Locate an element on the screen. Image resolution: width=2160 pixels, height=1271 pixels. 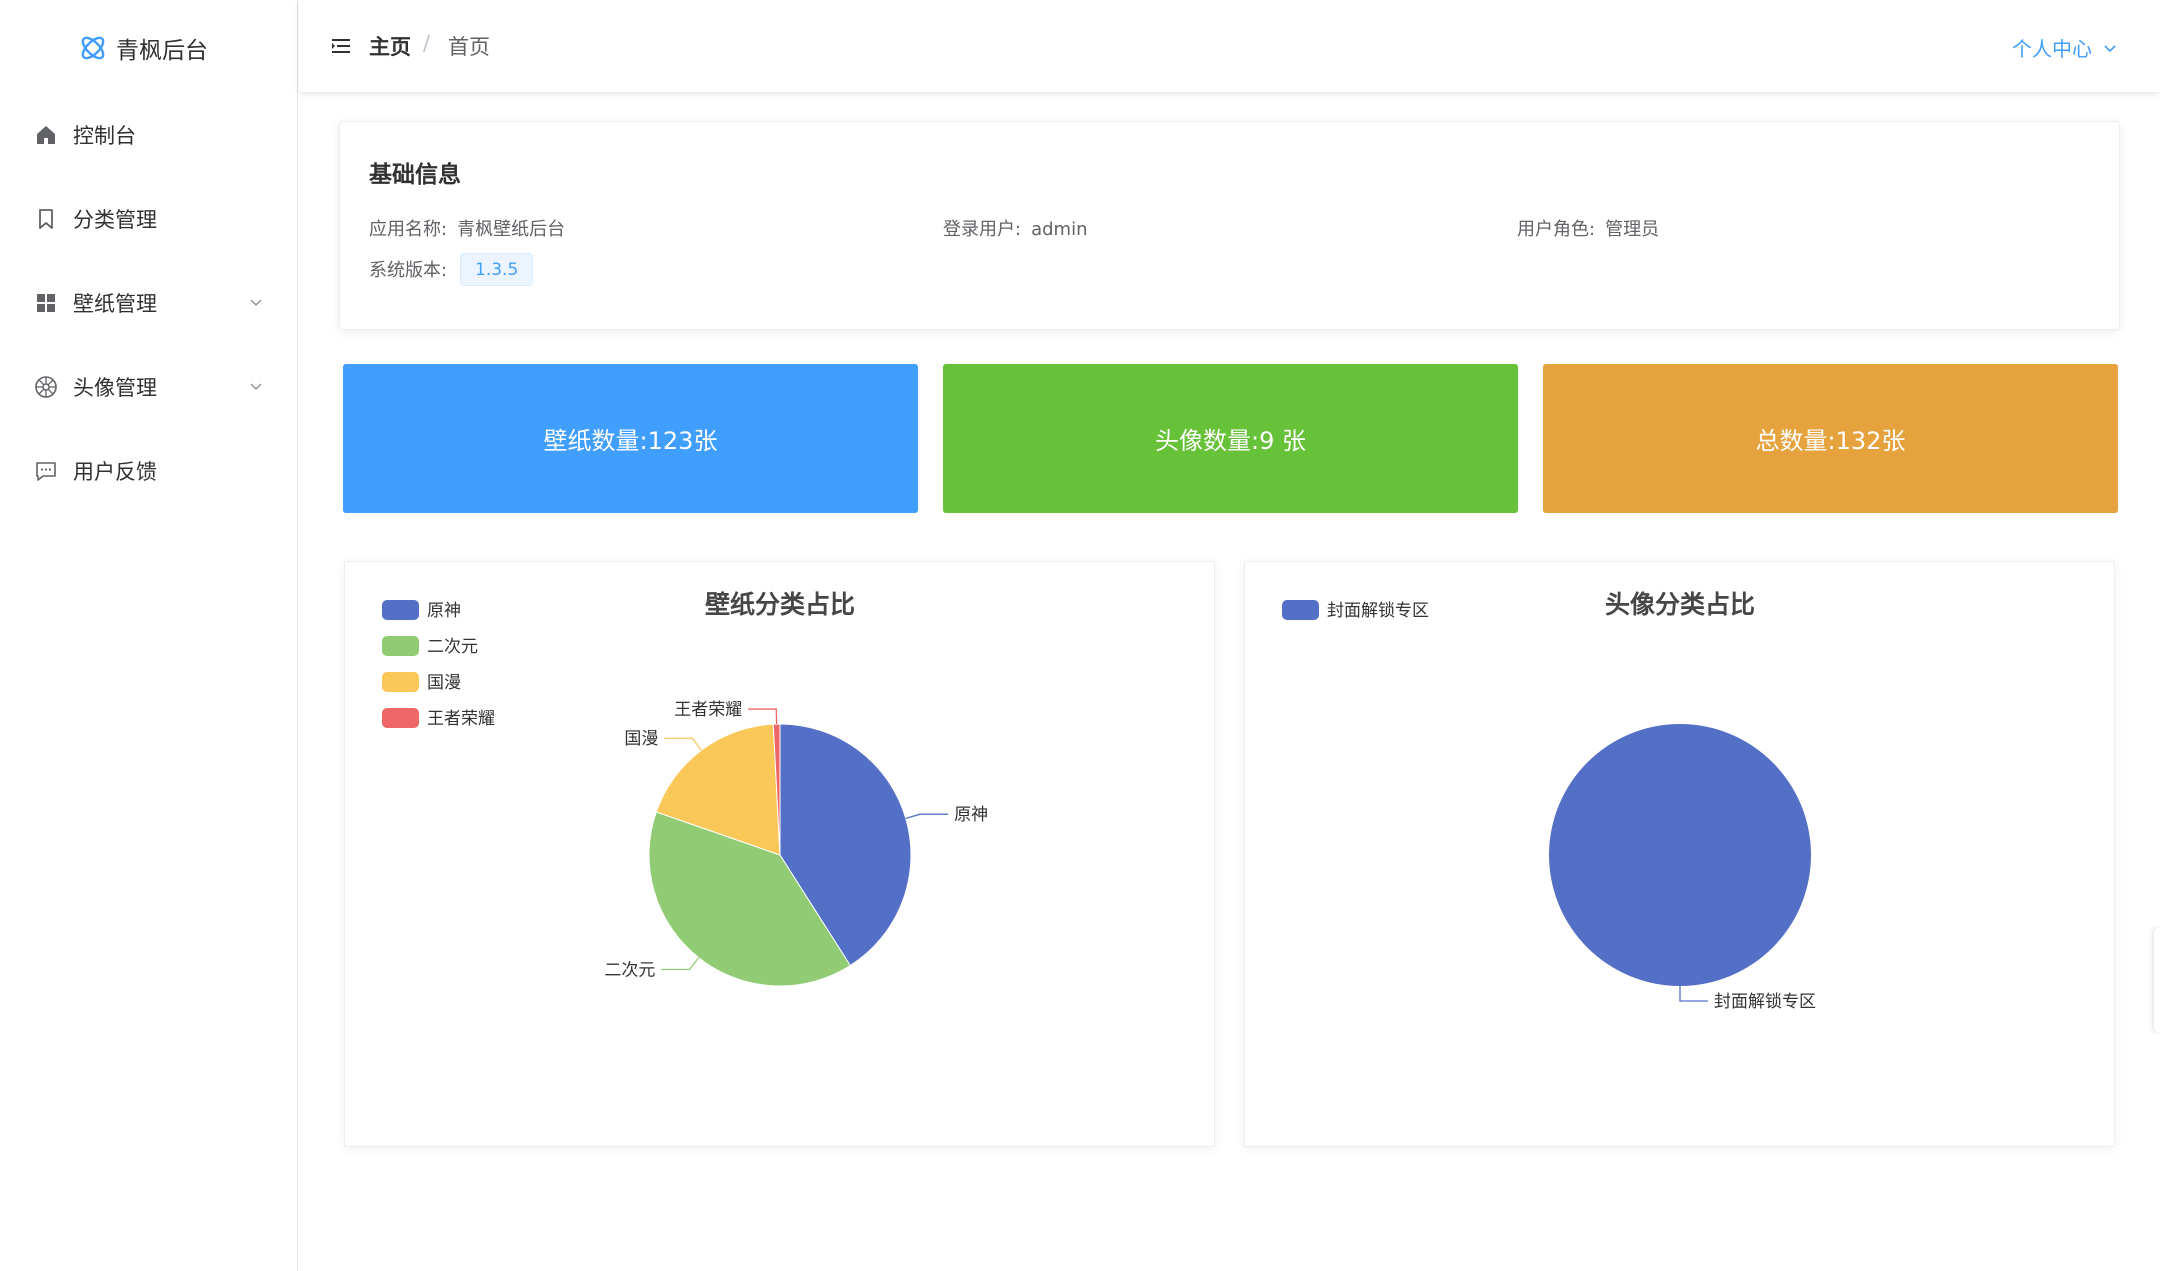
legend-label: 封面解锁专区 is located at coordinates (1378, 611).